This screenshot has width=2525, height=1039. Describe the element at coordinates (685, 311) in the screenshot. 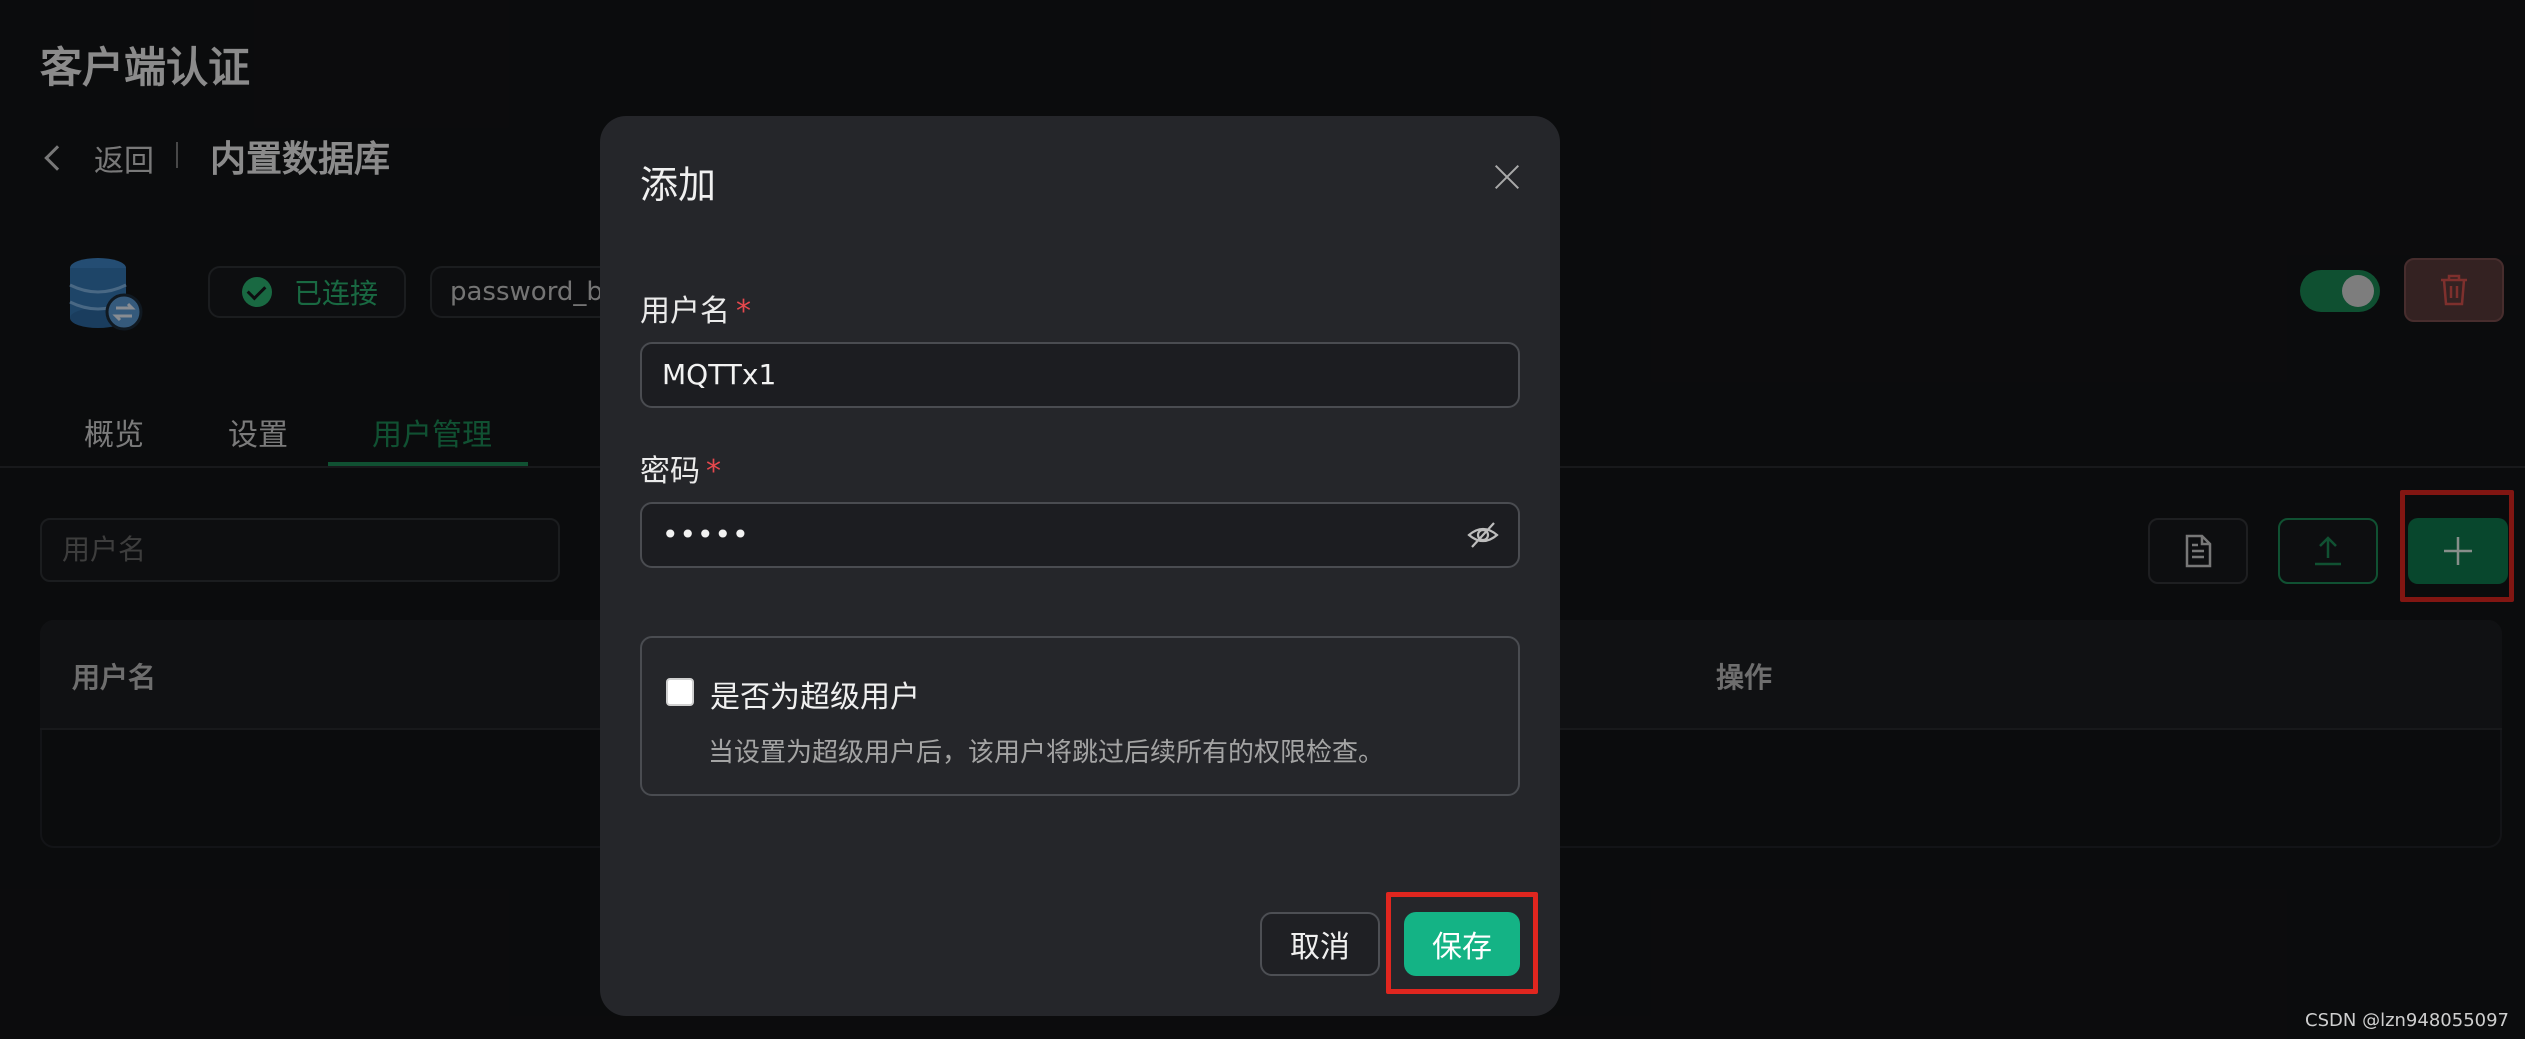

I see `username-label-text: 用户名` at that location.